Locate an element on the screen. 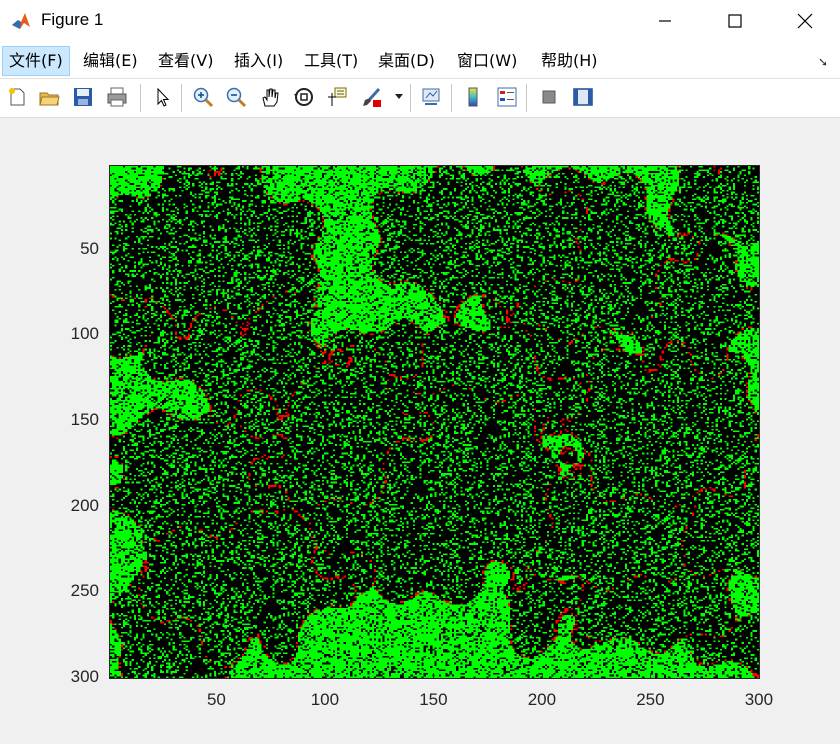 The image size is (840, 744). window-title: Figure 1 is located at coordinates (72, 19).